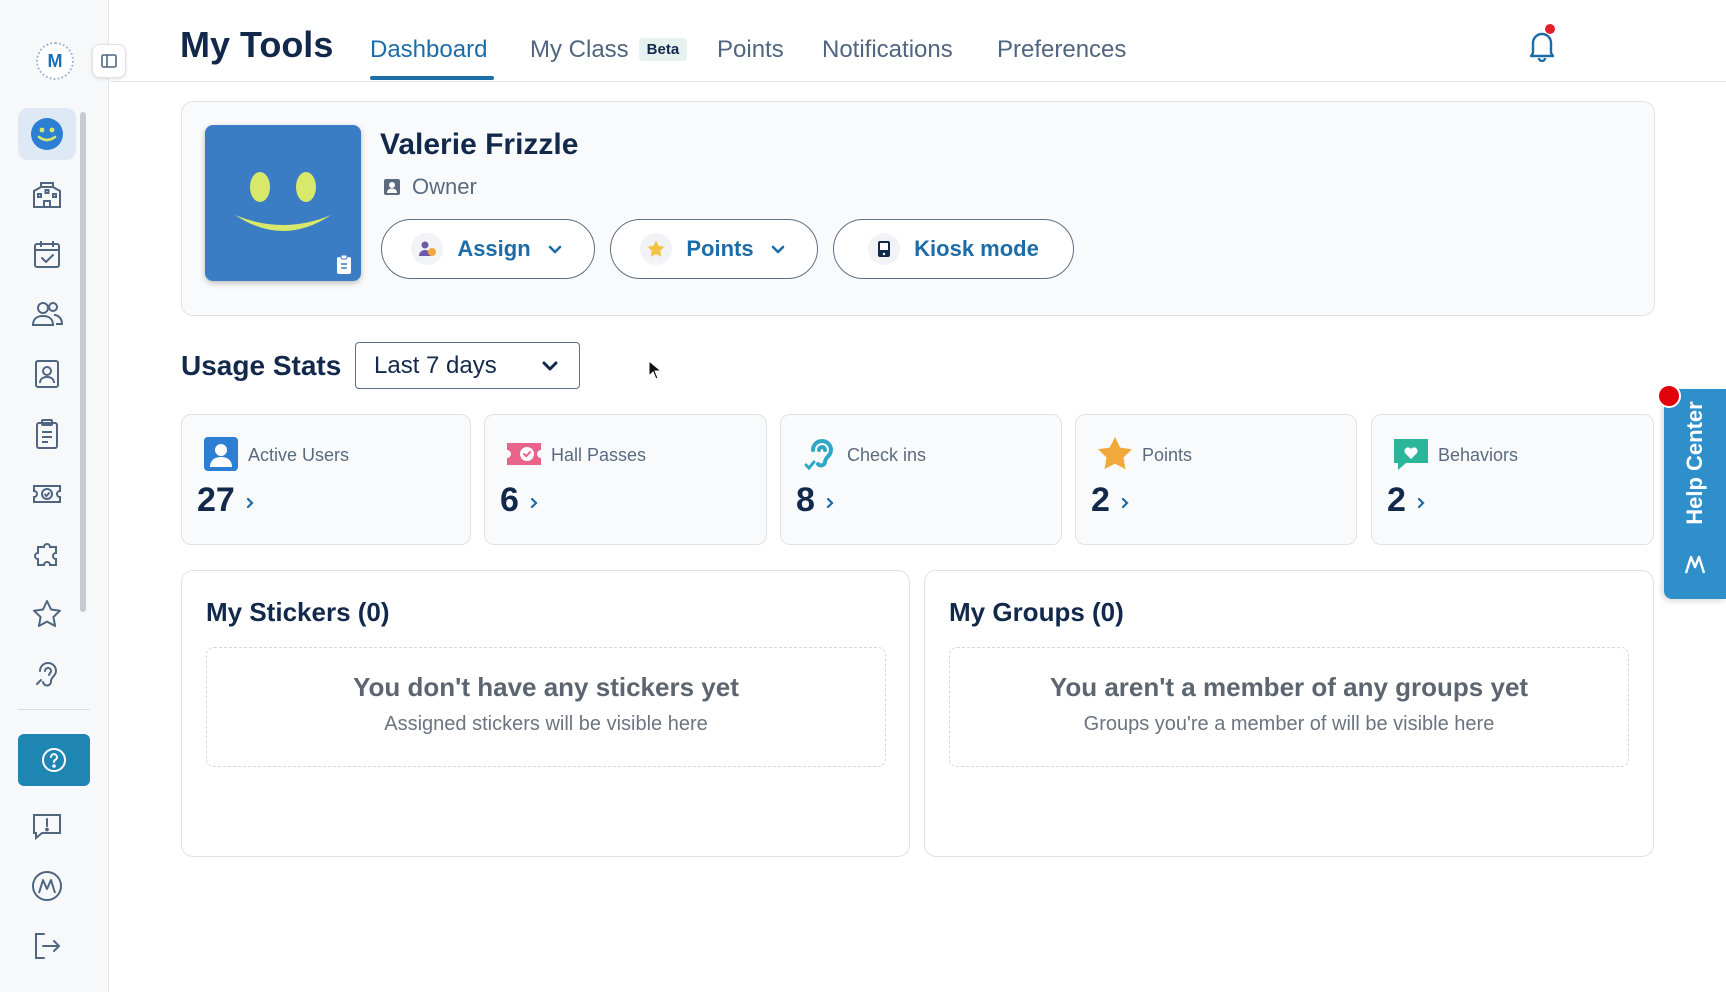  Describe the element at coordinates (283, 203) in the screenshot. I see `avatar` at that location.